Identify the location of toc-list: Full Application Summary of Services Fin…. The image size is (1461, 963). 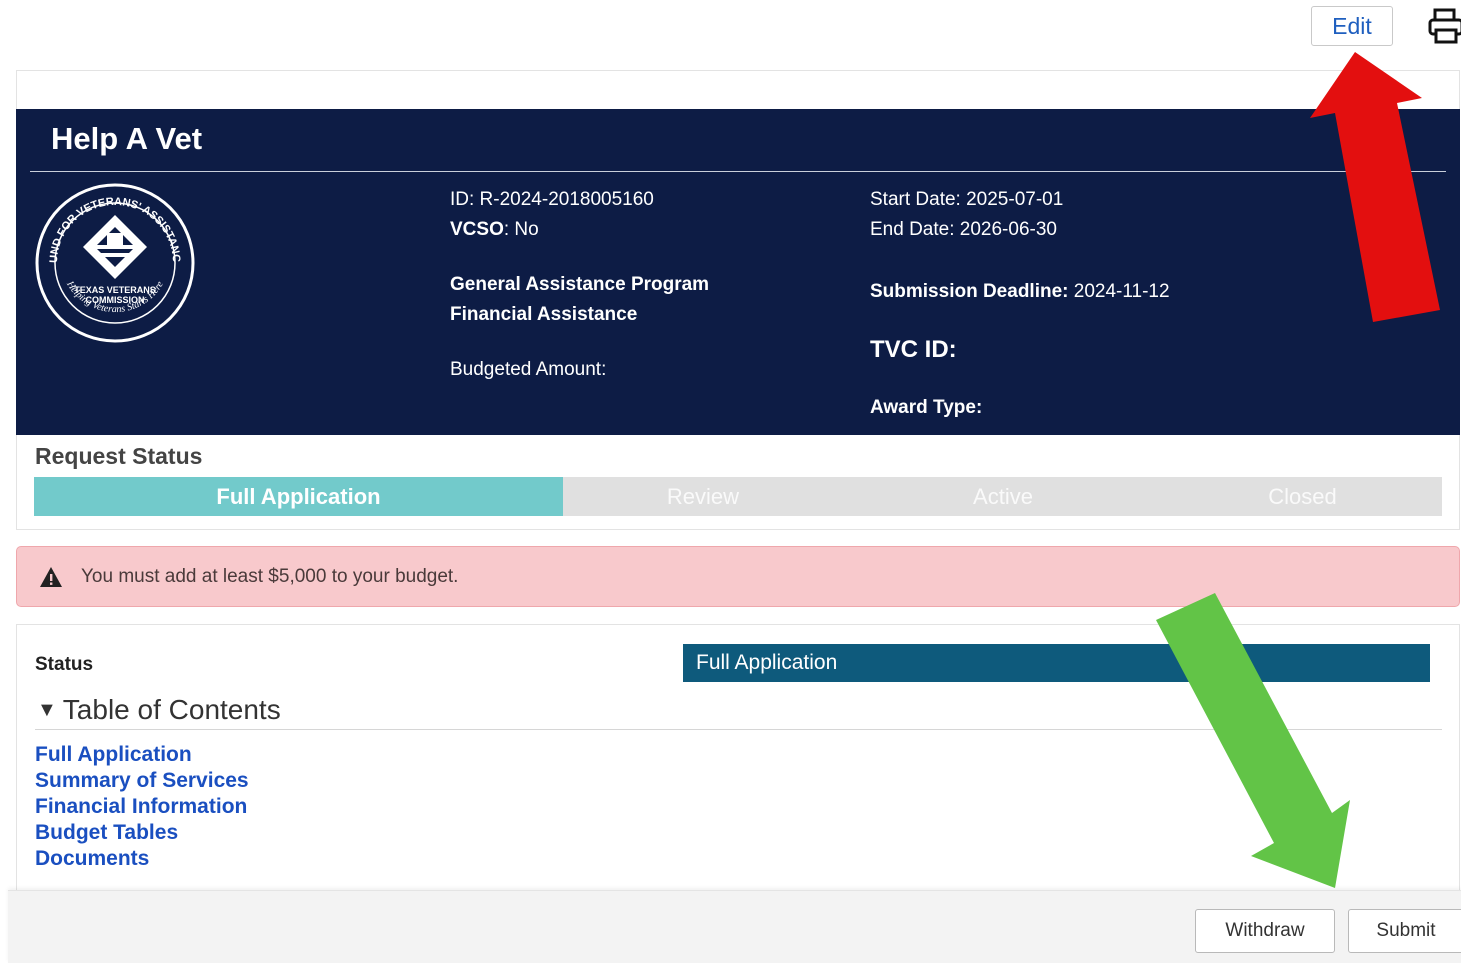
(142, 807).